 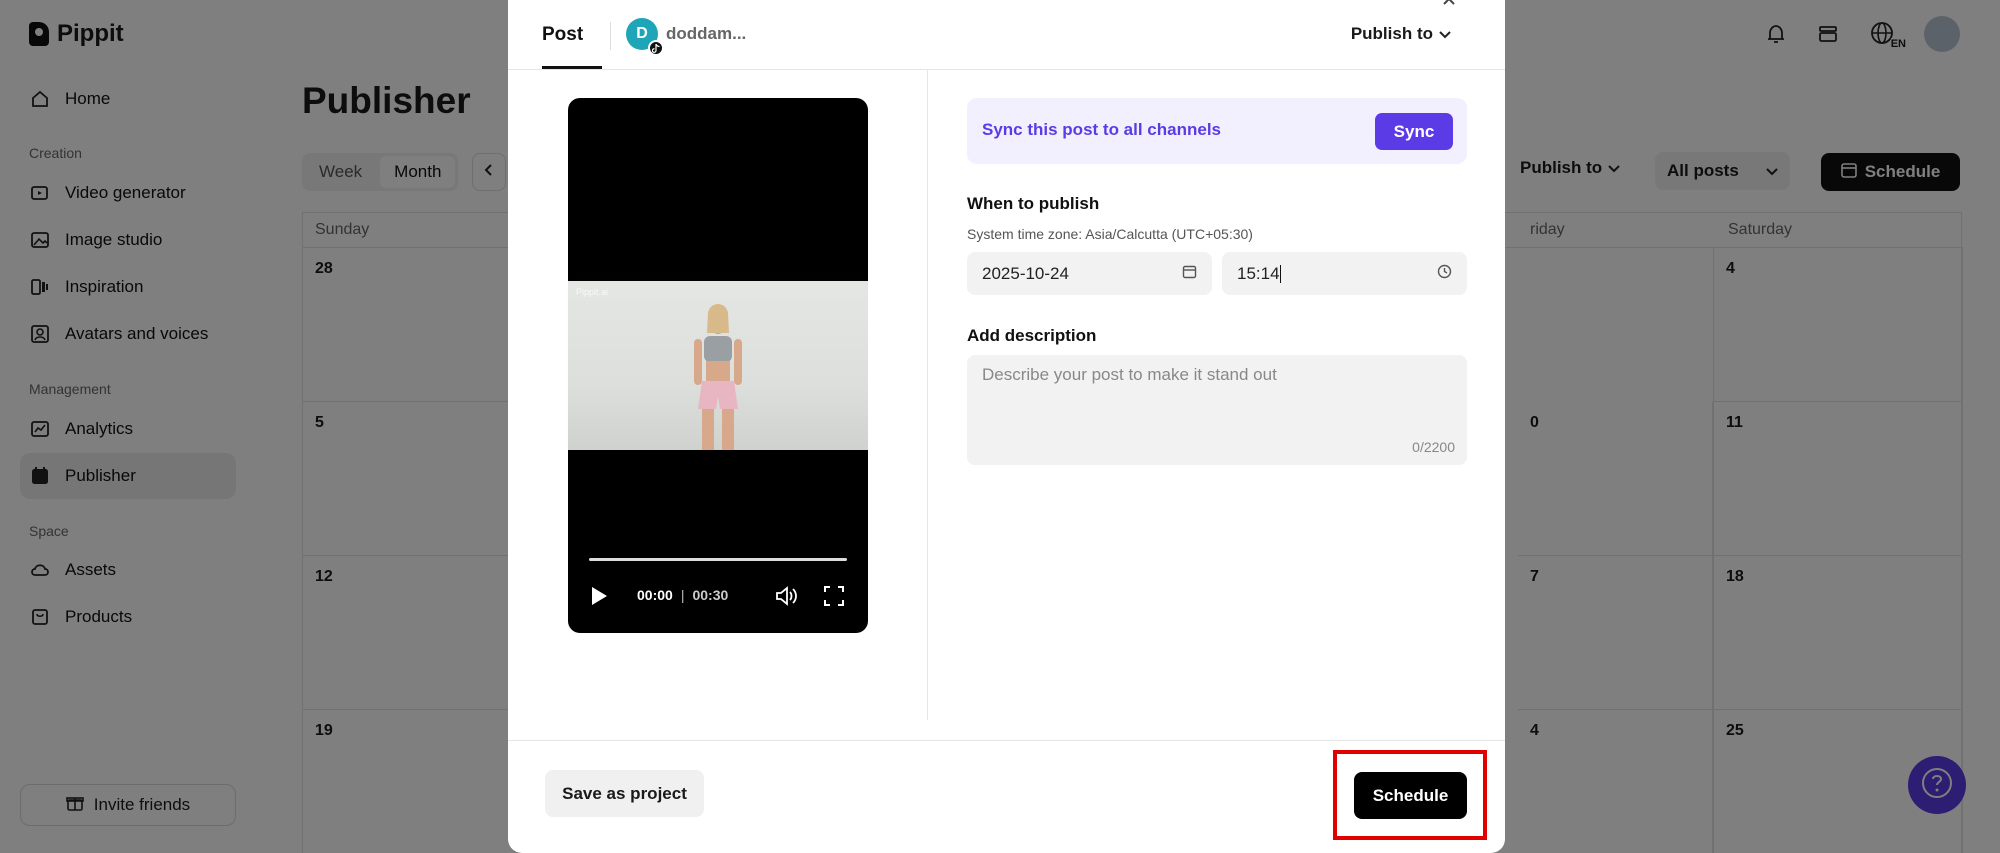 What do you see at coordinates (562, 35) in the screenshot?
I see `tab-post: Post` at bounding box center [562, 35].